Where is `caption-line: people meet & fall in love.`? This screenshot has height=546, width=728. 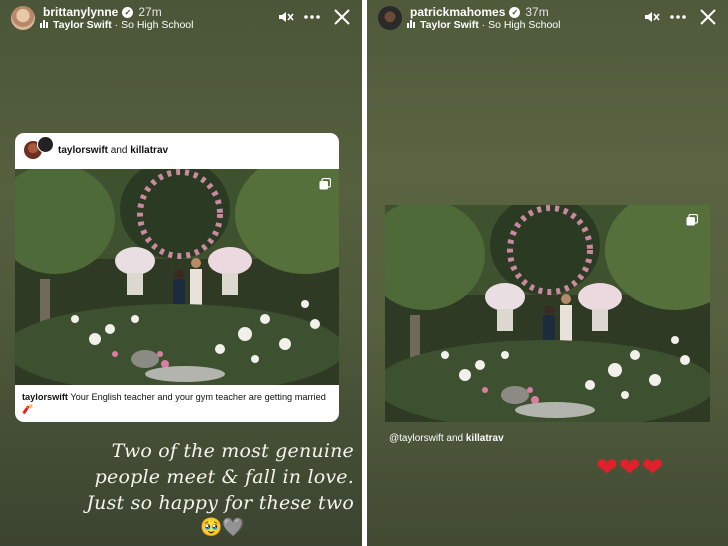
caption-line: people meet & fall in love. is located at coordinates (224, 477).